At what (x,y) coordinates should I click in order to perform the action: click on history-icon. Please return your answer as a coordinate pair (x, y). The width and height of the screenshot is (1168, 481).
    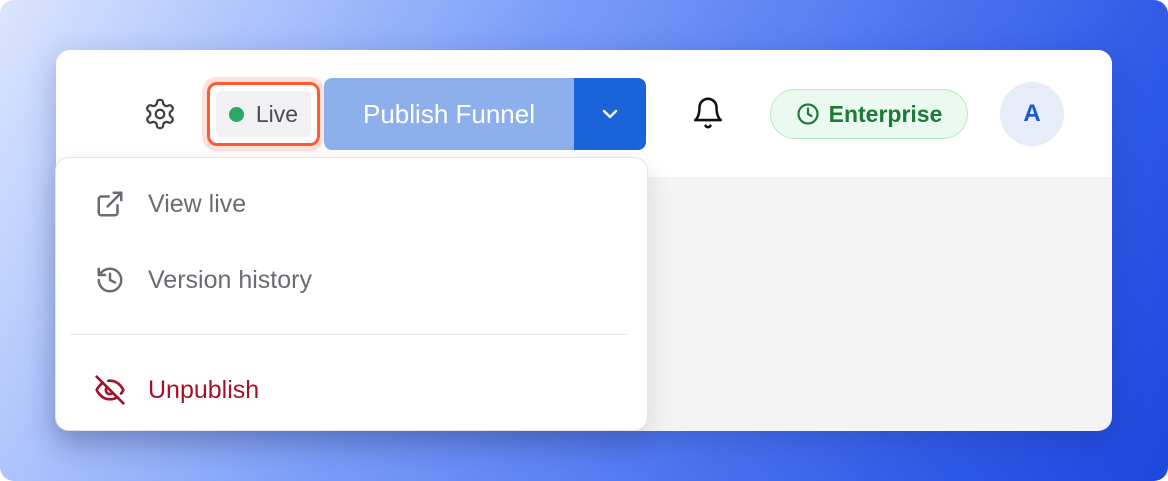
    Looking at the image, I should click on (110, 280).